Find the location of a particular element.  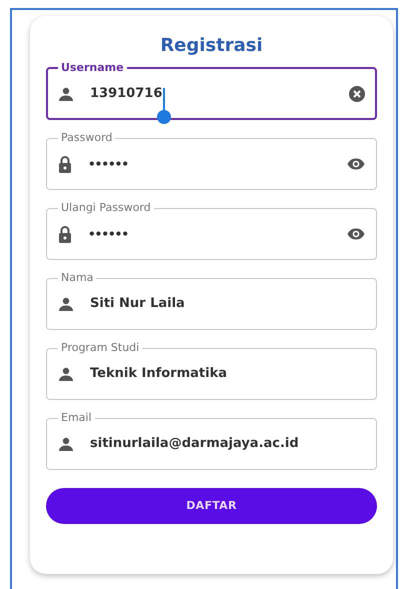

field-value: Siti Nur Laila is located at coordinates (137, 304).